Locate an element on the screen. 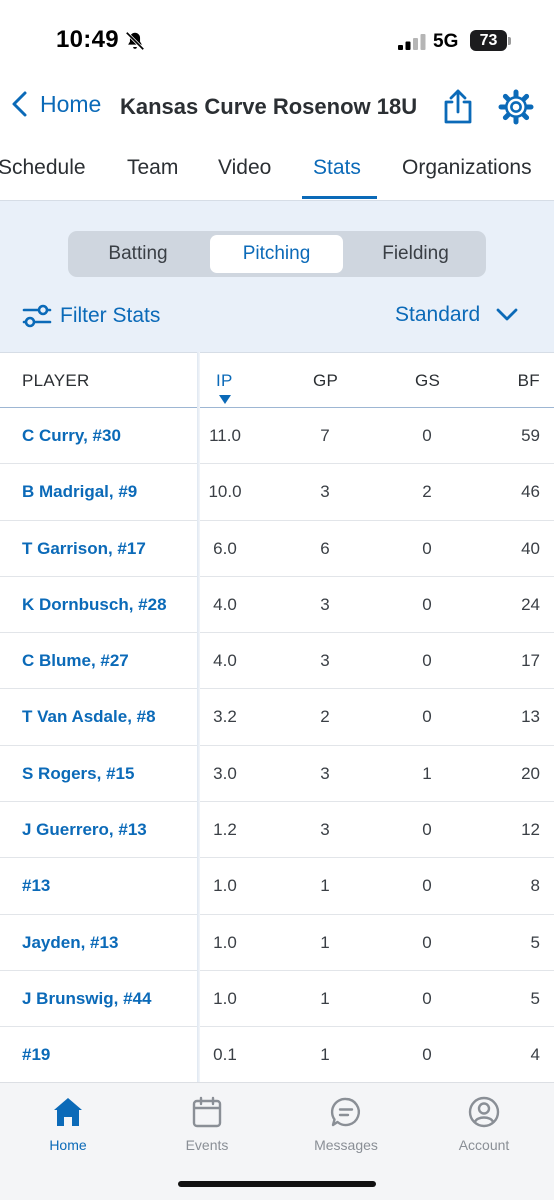 The width and height of the screenshot is (554, 1200). sort-down-icon is located at coordinates (225, 399).